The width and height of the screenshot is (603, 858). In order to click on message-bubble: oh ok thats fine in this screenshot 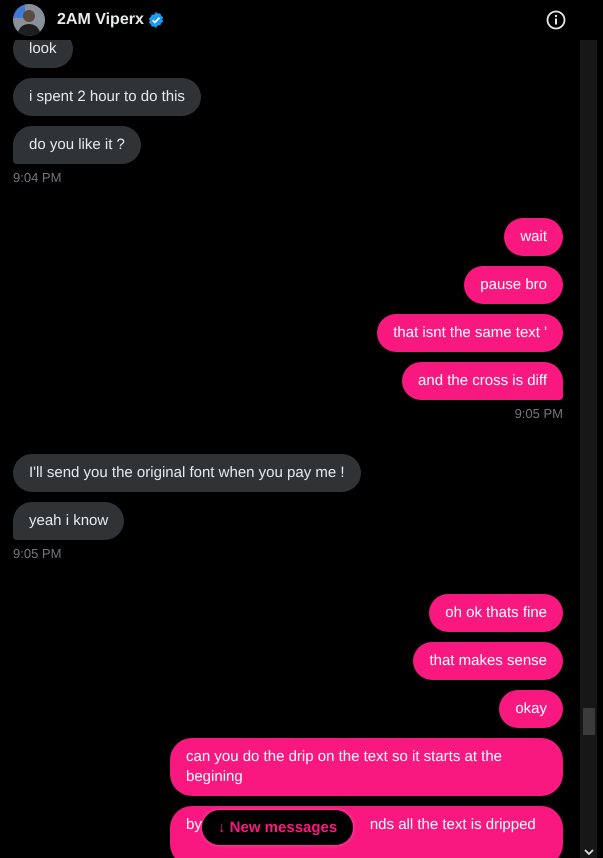, I will do `click(496, 613)`.